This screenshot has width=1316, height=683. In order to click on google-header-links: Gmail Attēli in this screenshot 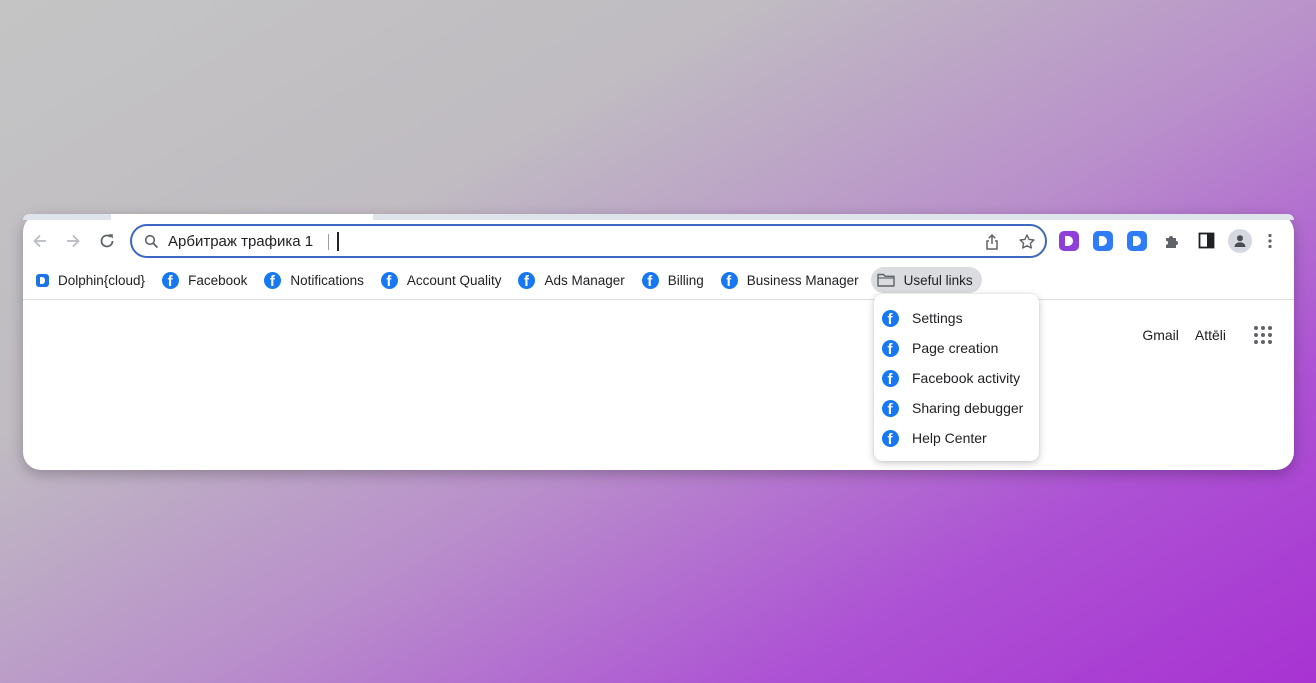, I will do `click(1207, 335)`.